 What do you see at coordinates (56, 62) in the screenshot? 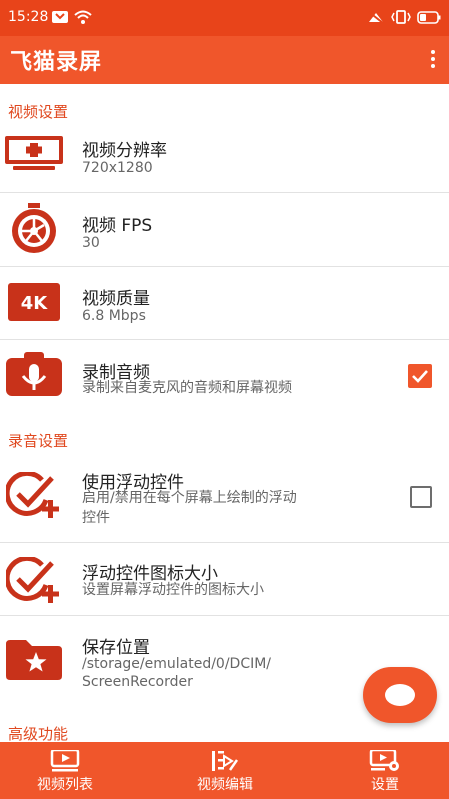
I see `app-title: 飞猫录屏` at bounding box center [56, 62].